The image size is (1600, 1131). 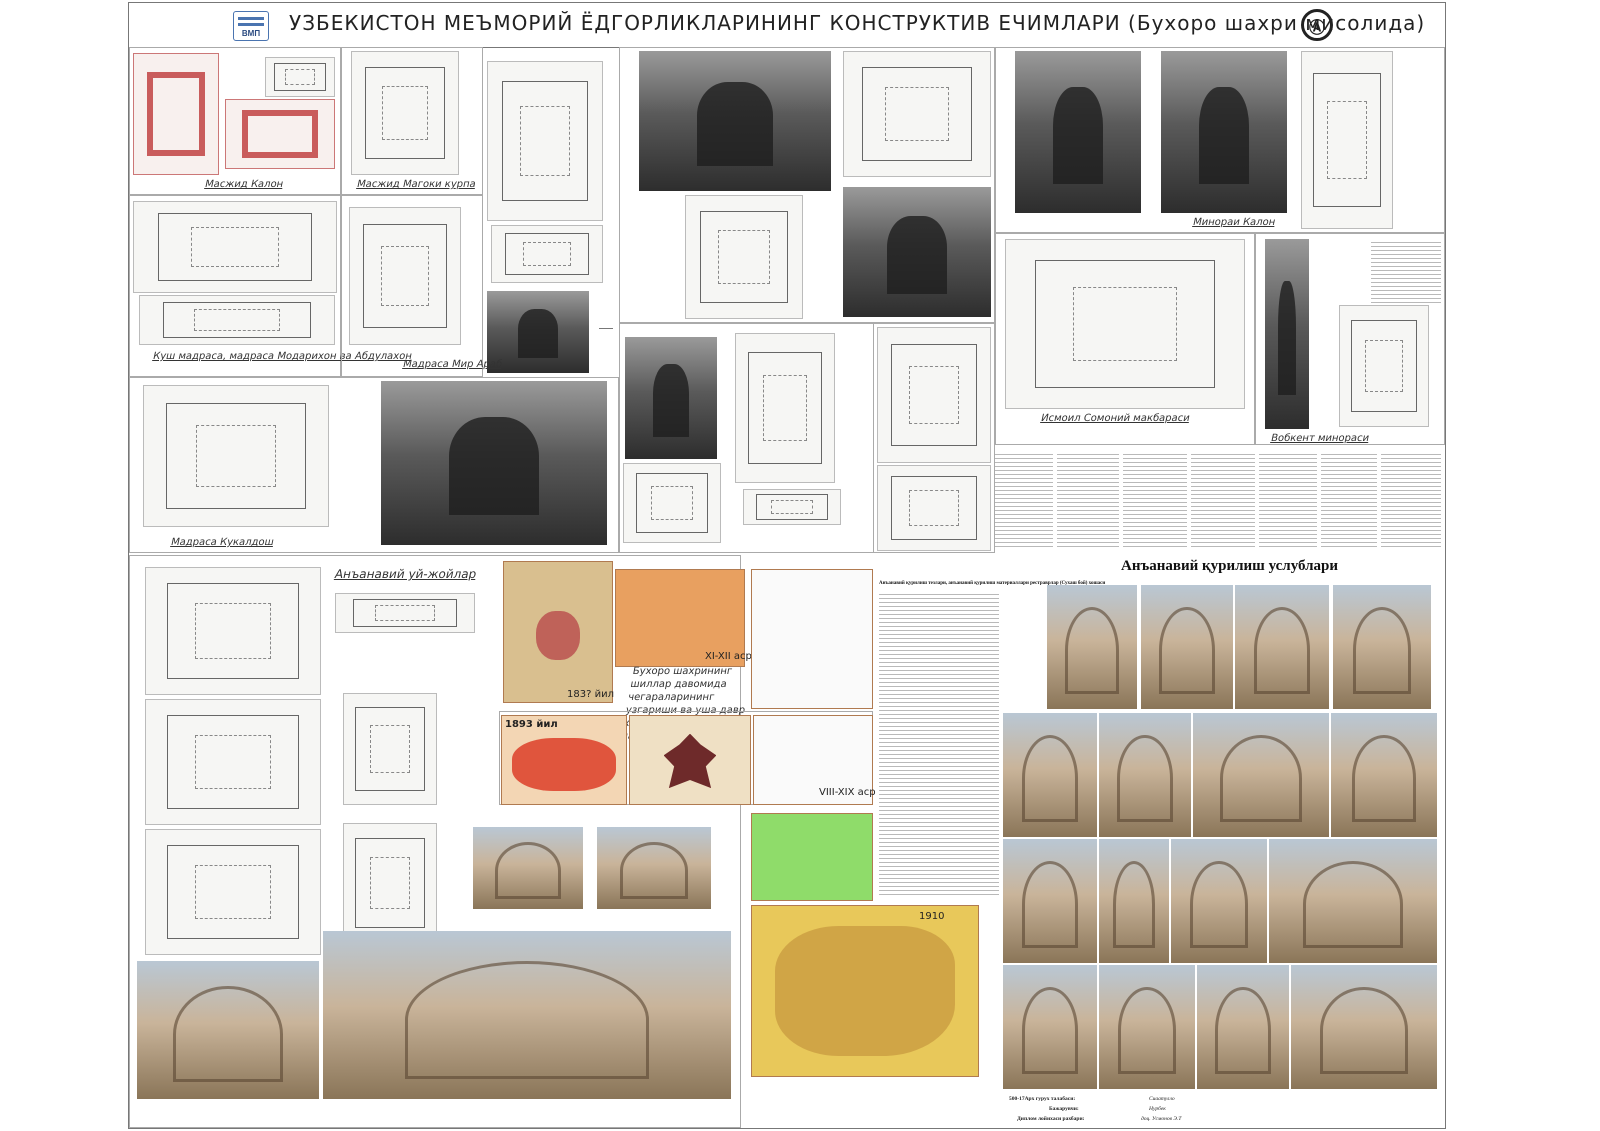 What do you see at coordinates (744, 257) in the screenshot?
I see `madrasa-plan-geometry` at bounding box center [744, 257].